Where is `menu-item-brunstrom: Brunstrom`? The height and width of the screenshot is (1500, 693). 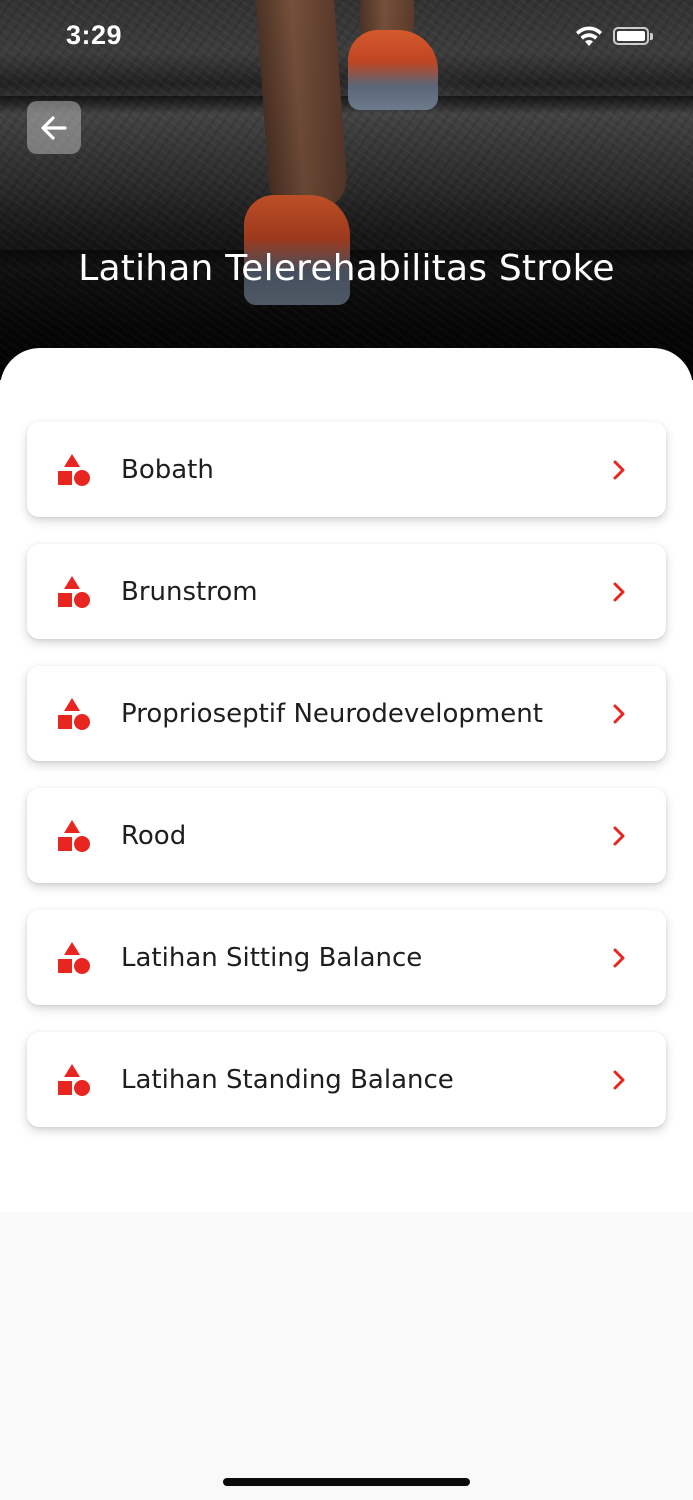 menu-item-brunstrom: Brunstrom is located at coordinates (346, 591).